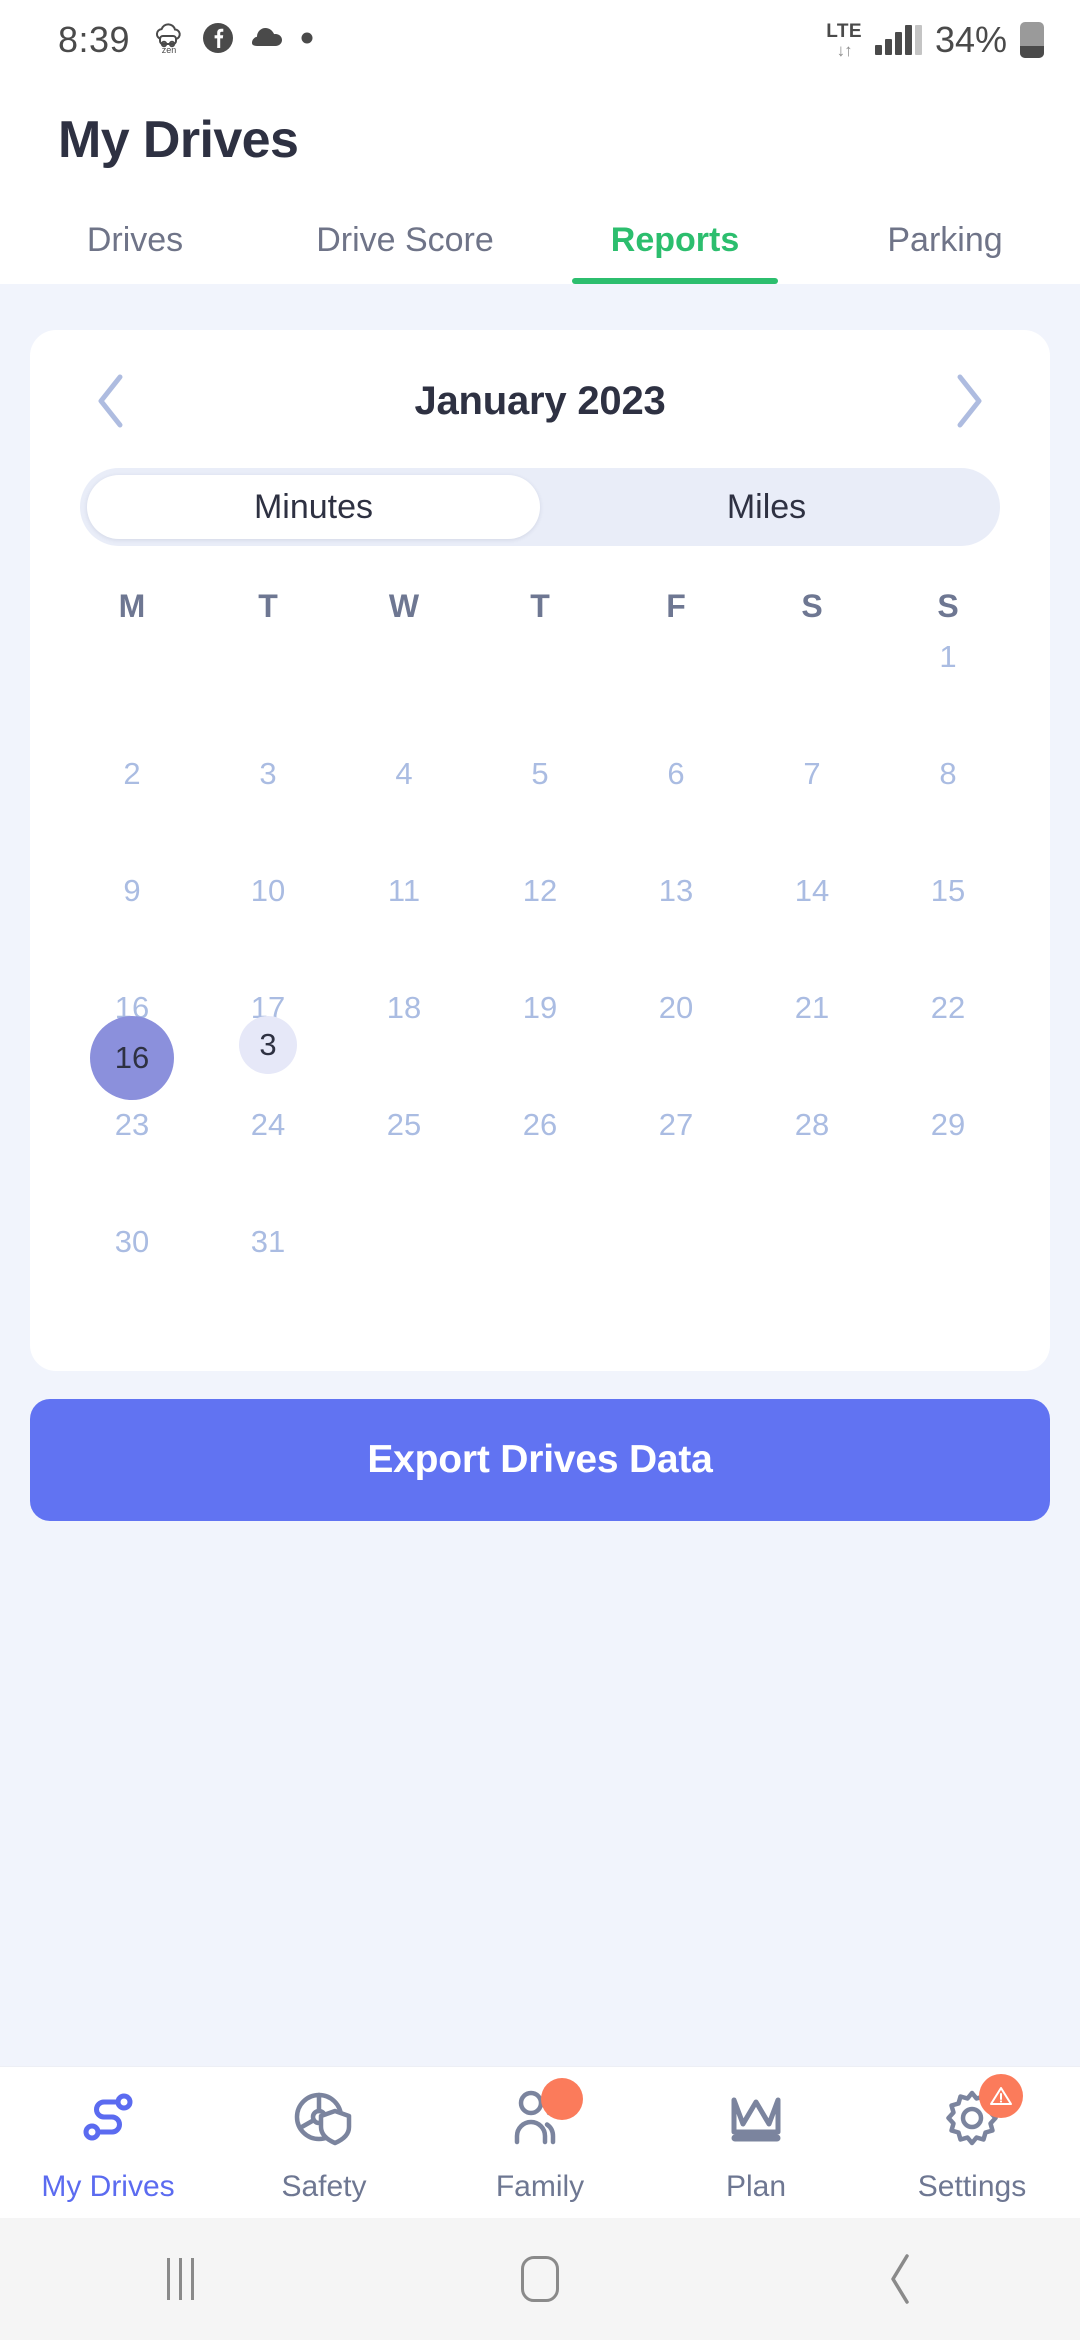 The image size is (1080, 2340). Describe the element at coordinates (945, 245) in the screenshot. I see `tab-parking: Parking` at that location.